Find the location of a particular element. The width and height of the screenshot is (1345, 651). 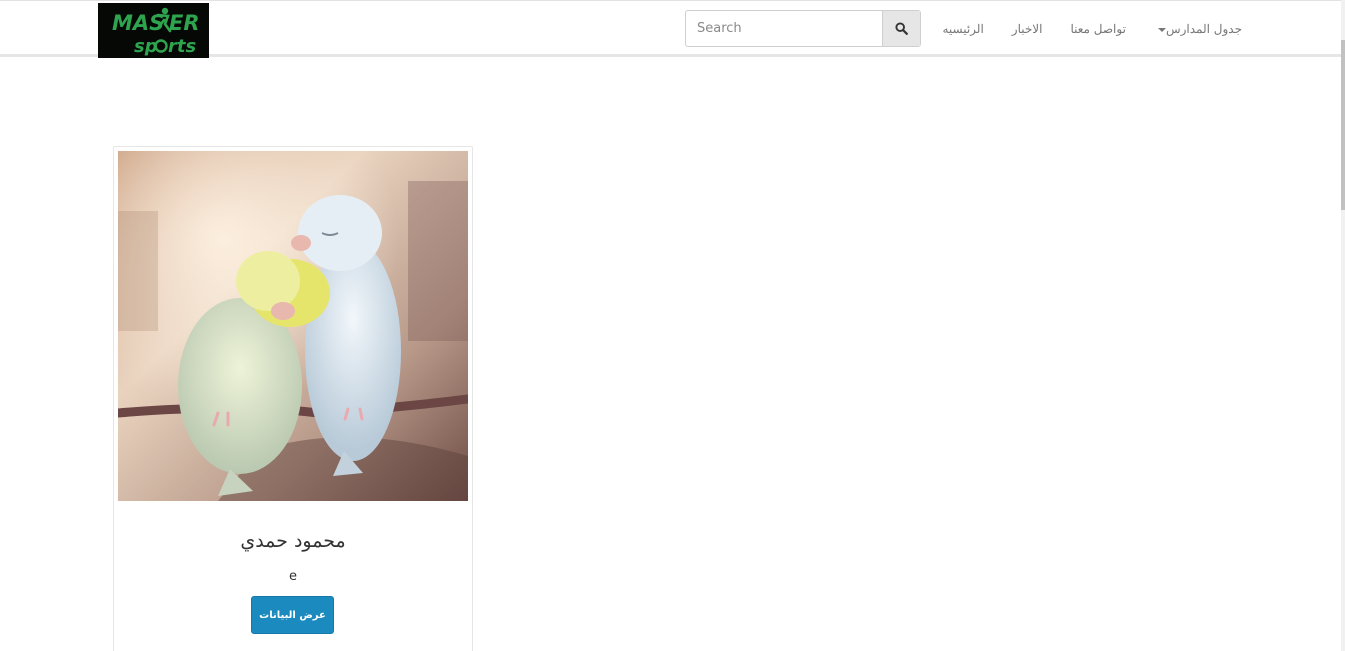

search-button is located at coordinates (901, 28).